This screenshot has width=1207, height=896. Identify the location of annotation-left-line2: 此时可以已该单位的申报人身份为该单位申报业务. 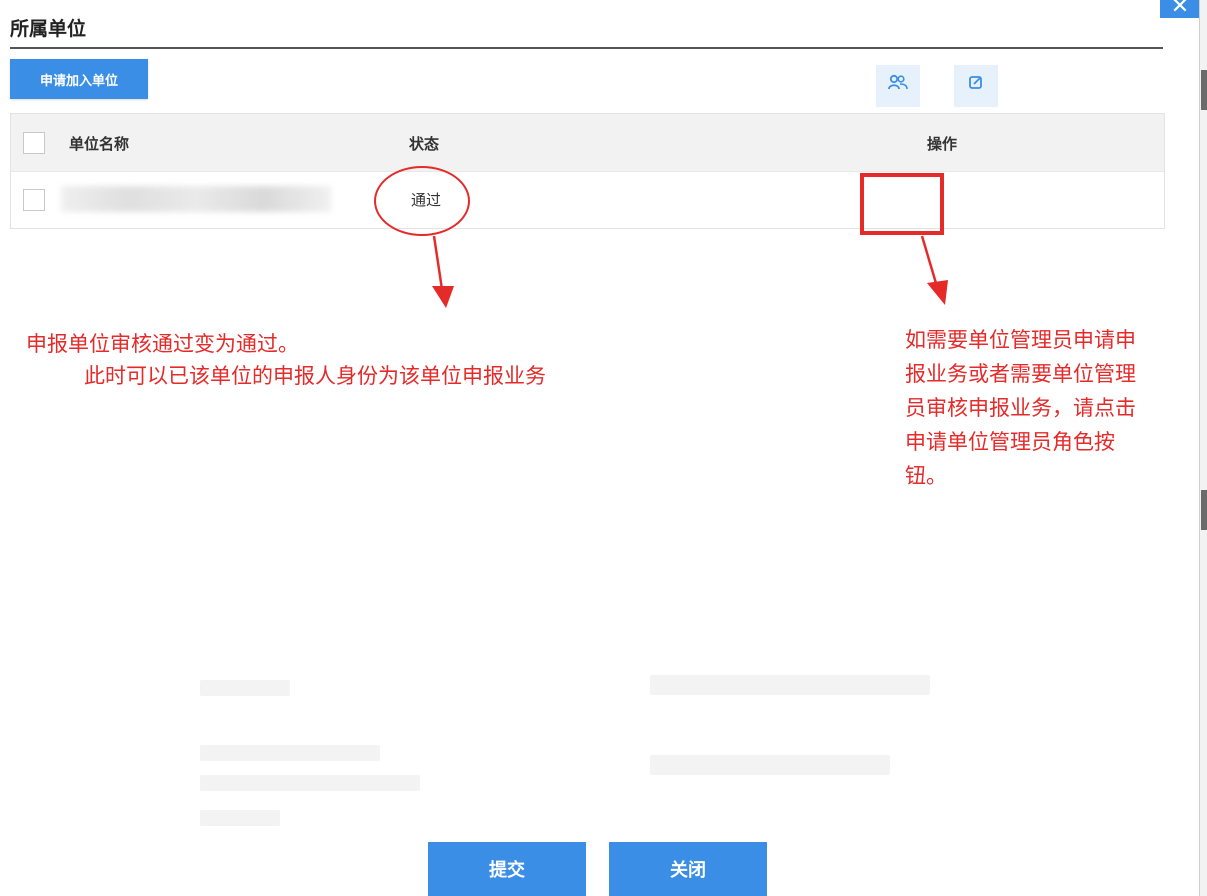
(315, 376).